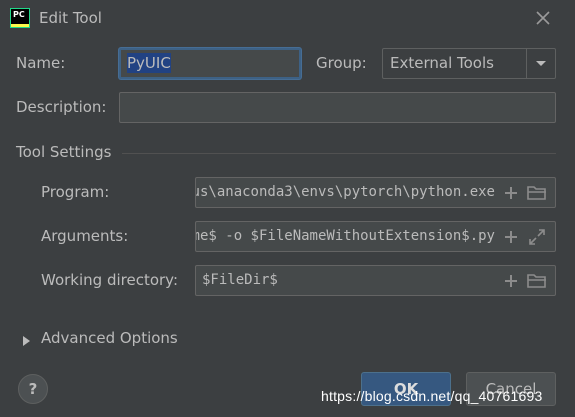 This screenshot has width=575, height=417. What do you see at coordinates (339, 153) in the screenshot?
I see `section-divider` at bounding box center [339, 153].